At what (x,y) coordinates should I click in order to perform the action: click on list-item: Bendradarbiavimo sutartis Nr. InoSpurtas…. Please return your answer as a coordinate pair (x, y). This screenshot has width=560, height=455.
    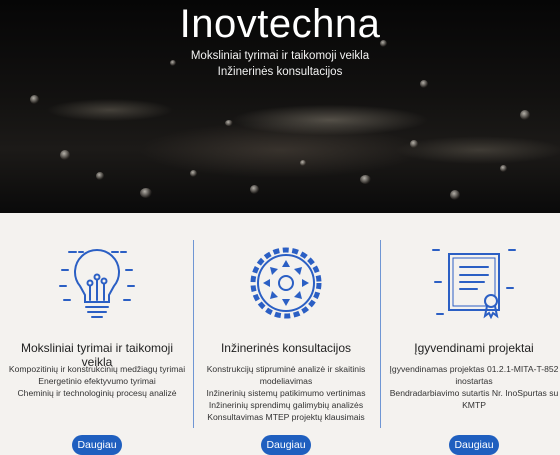
    Looking at the image, I should click on (474, 393).